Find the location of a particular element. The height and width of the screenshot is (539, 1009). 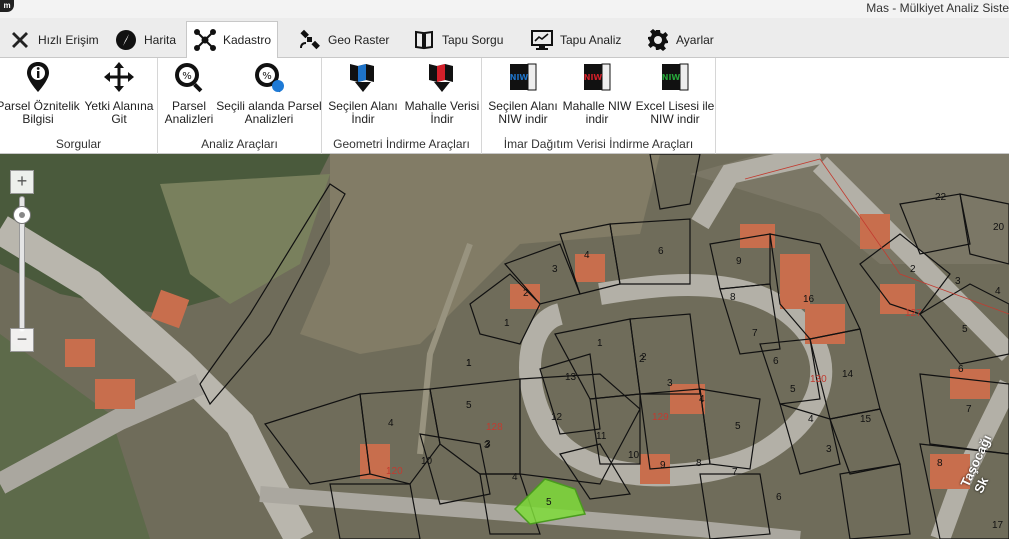

secili-alanda-parsel-button: % Seçili alanda Parsel Analizleri is located at coordinates (269, 93).